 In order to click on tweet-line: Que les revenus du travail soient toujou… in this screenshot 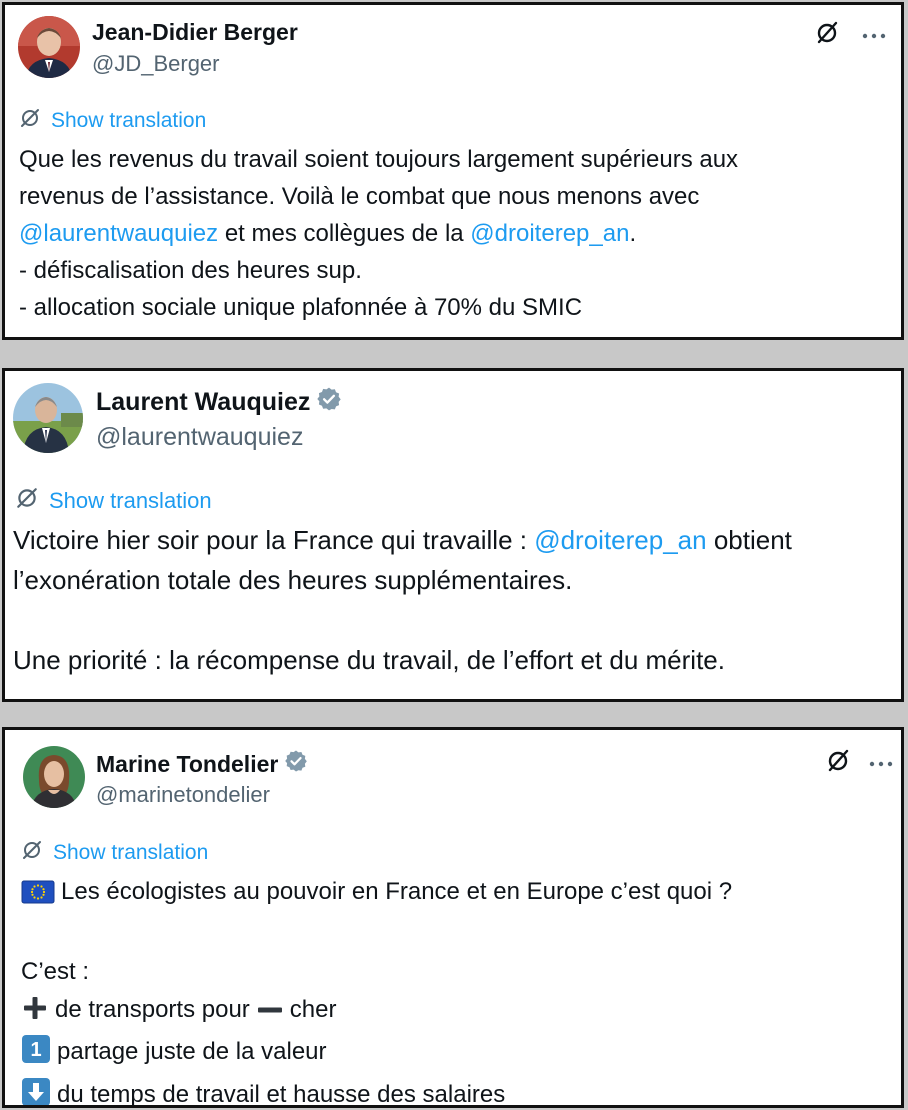, I will do `click(378, 159)`.